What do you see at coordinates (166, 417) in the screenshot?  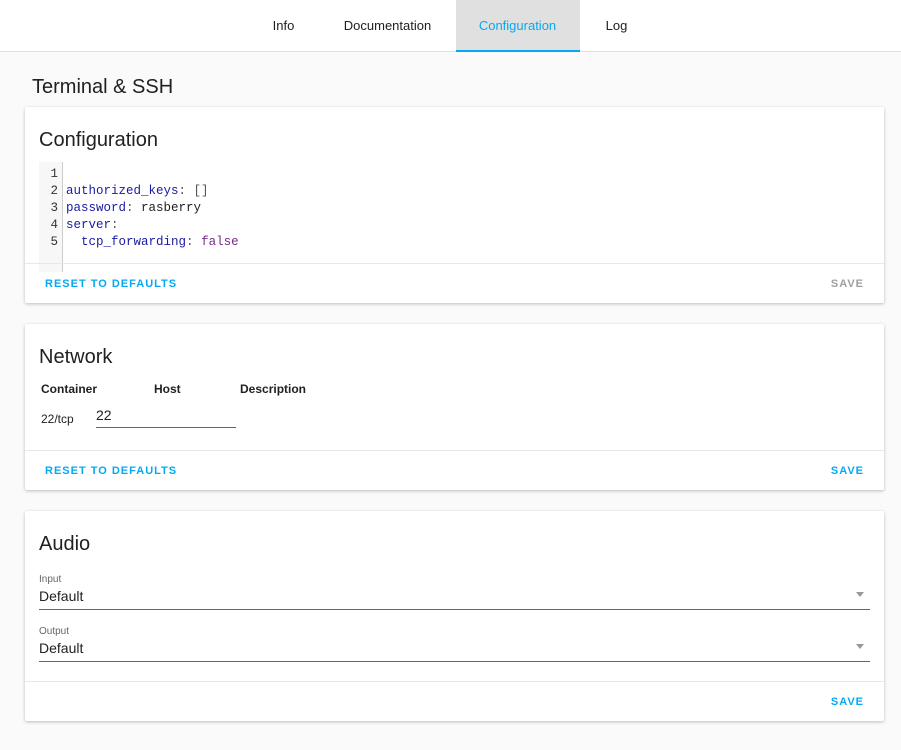 I see `host-port-input: 22` at bounding box center [166, 417].